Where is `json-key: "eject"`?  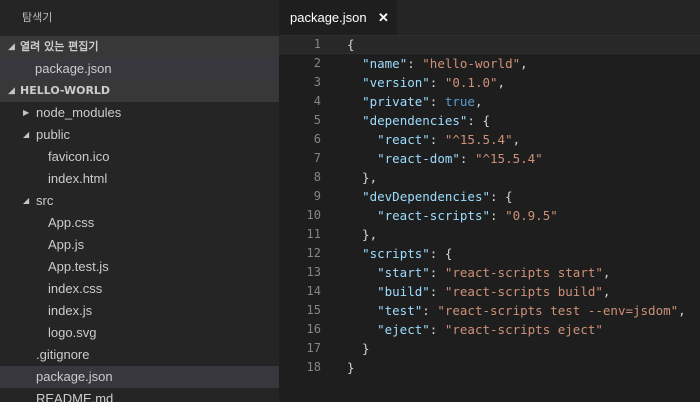
json-key: "eject" is located at coordinates (403, 329).